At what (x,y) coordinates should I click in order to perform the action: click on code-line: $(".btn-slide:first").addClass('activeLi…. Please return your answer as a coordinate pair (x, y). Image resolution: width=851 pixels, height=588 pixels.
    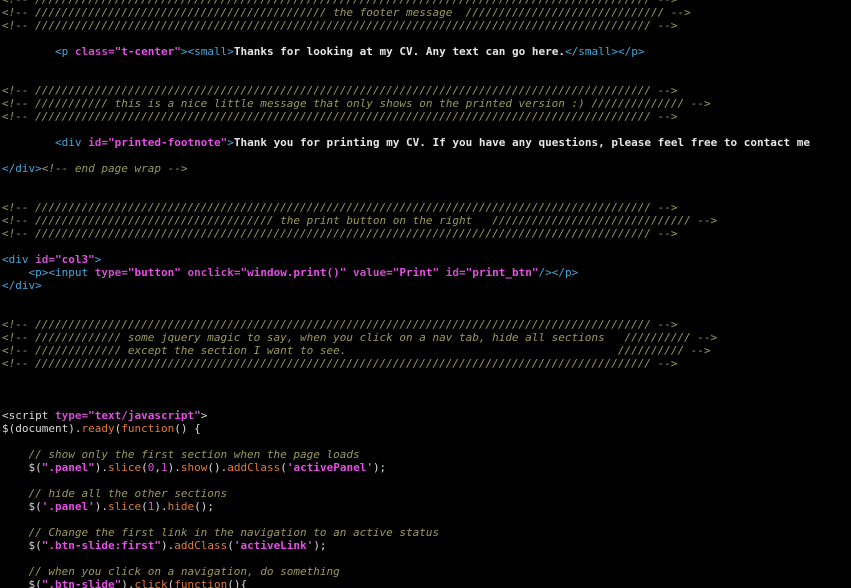
    Looking at the image, I should click on (406, 545).